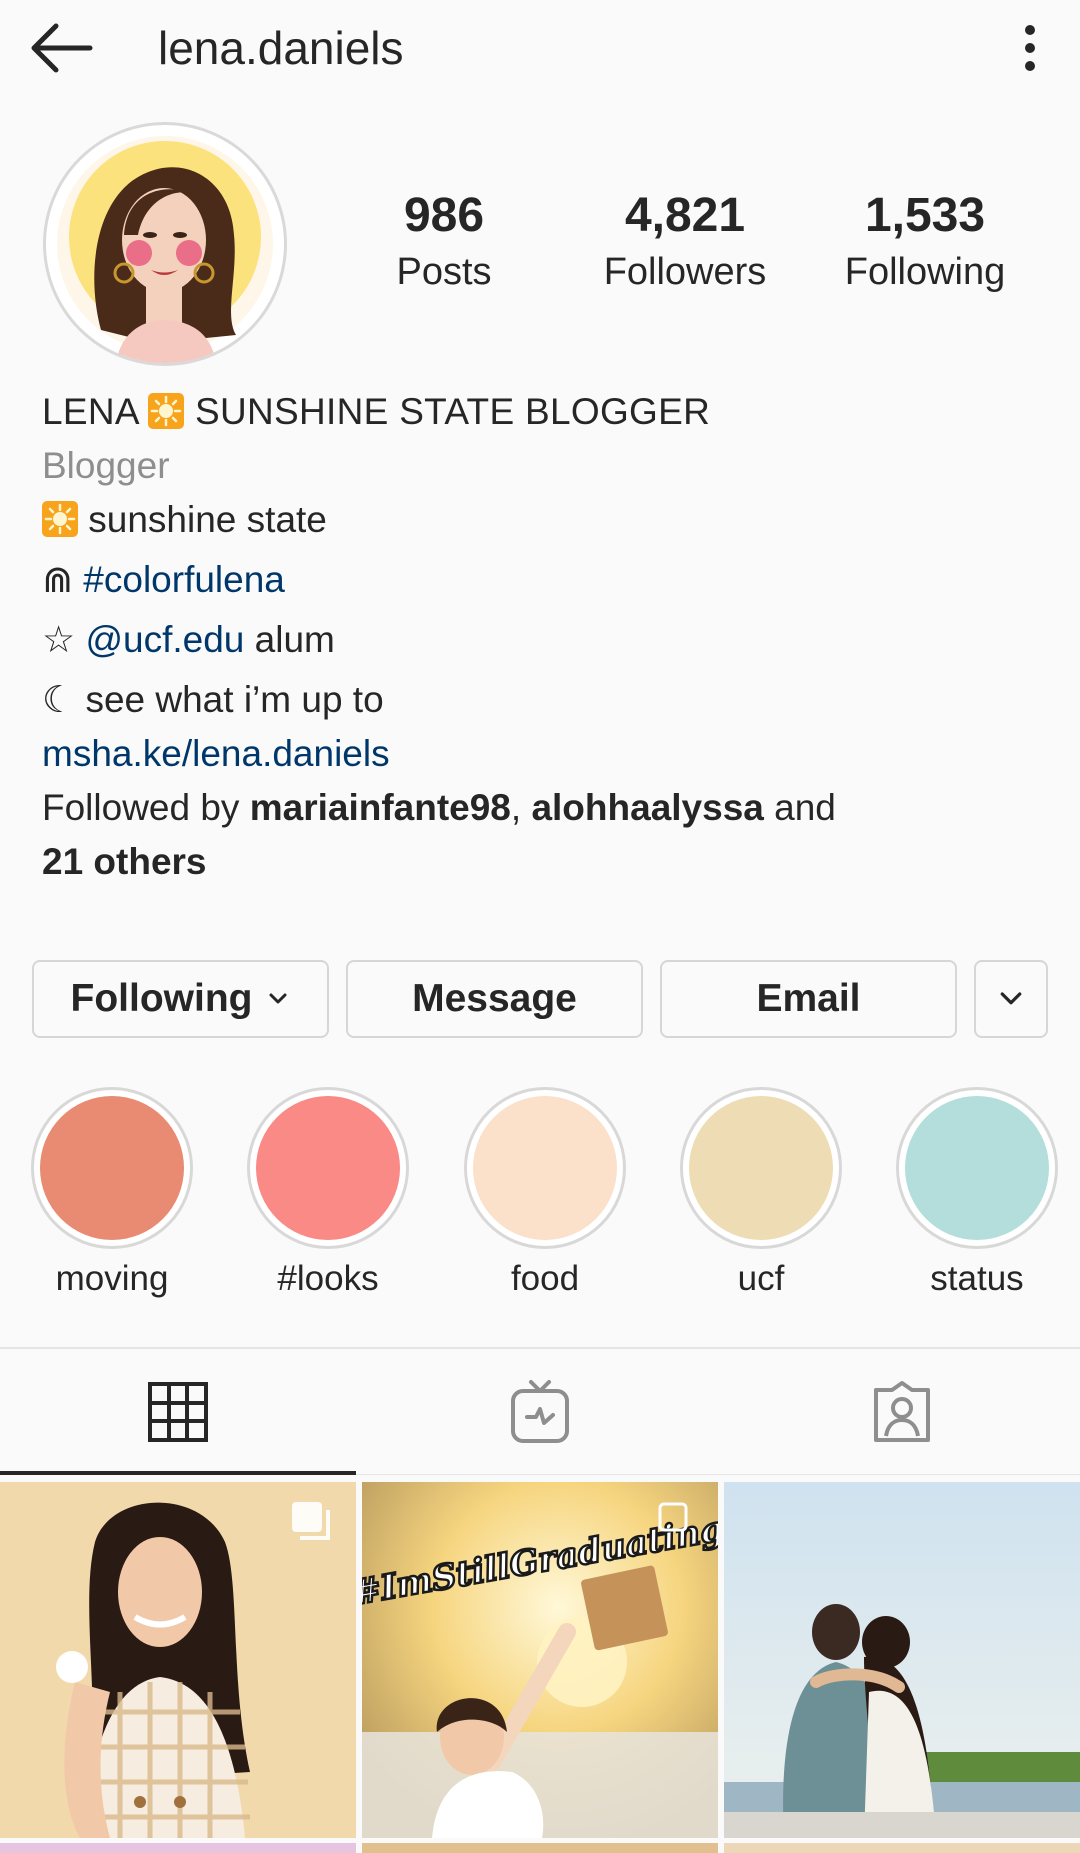 Image resolution: width=1080 pixels, height=1853 pixels. Describe the element at coordinates (453, 411) in the screenshot. I see `display-name-suffix: SUNSHINE STATE BLOGGER` at that location.